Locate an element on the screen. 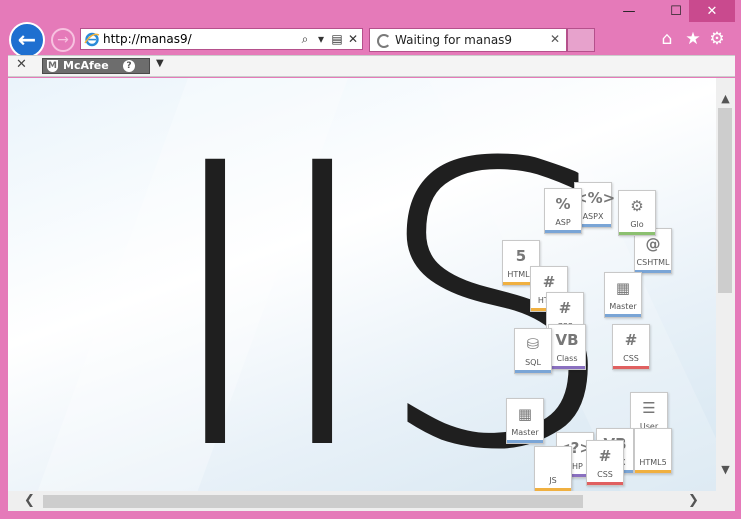  tools-gear-icon: ⚙ is located at coordinates (717, 39).